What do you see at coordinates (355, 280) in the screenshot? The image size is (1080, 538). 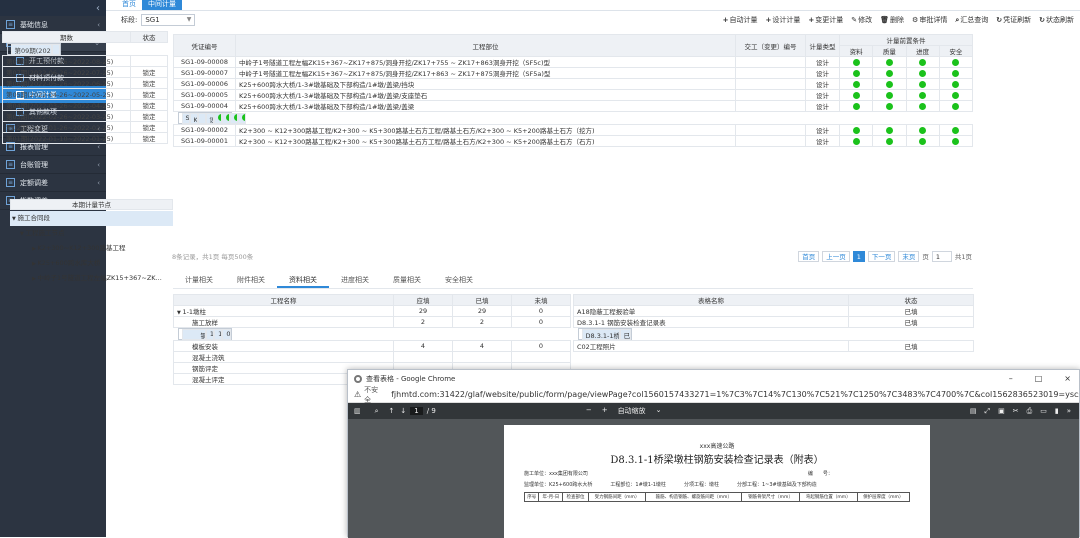 I see `bottom-tab-3: 进度相关` at bounding box center [355, 280].